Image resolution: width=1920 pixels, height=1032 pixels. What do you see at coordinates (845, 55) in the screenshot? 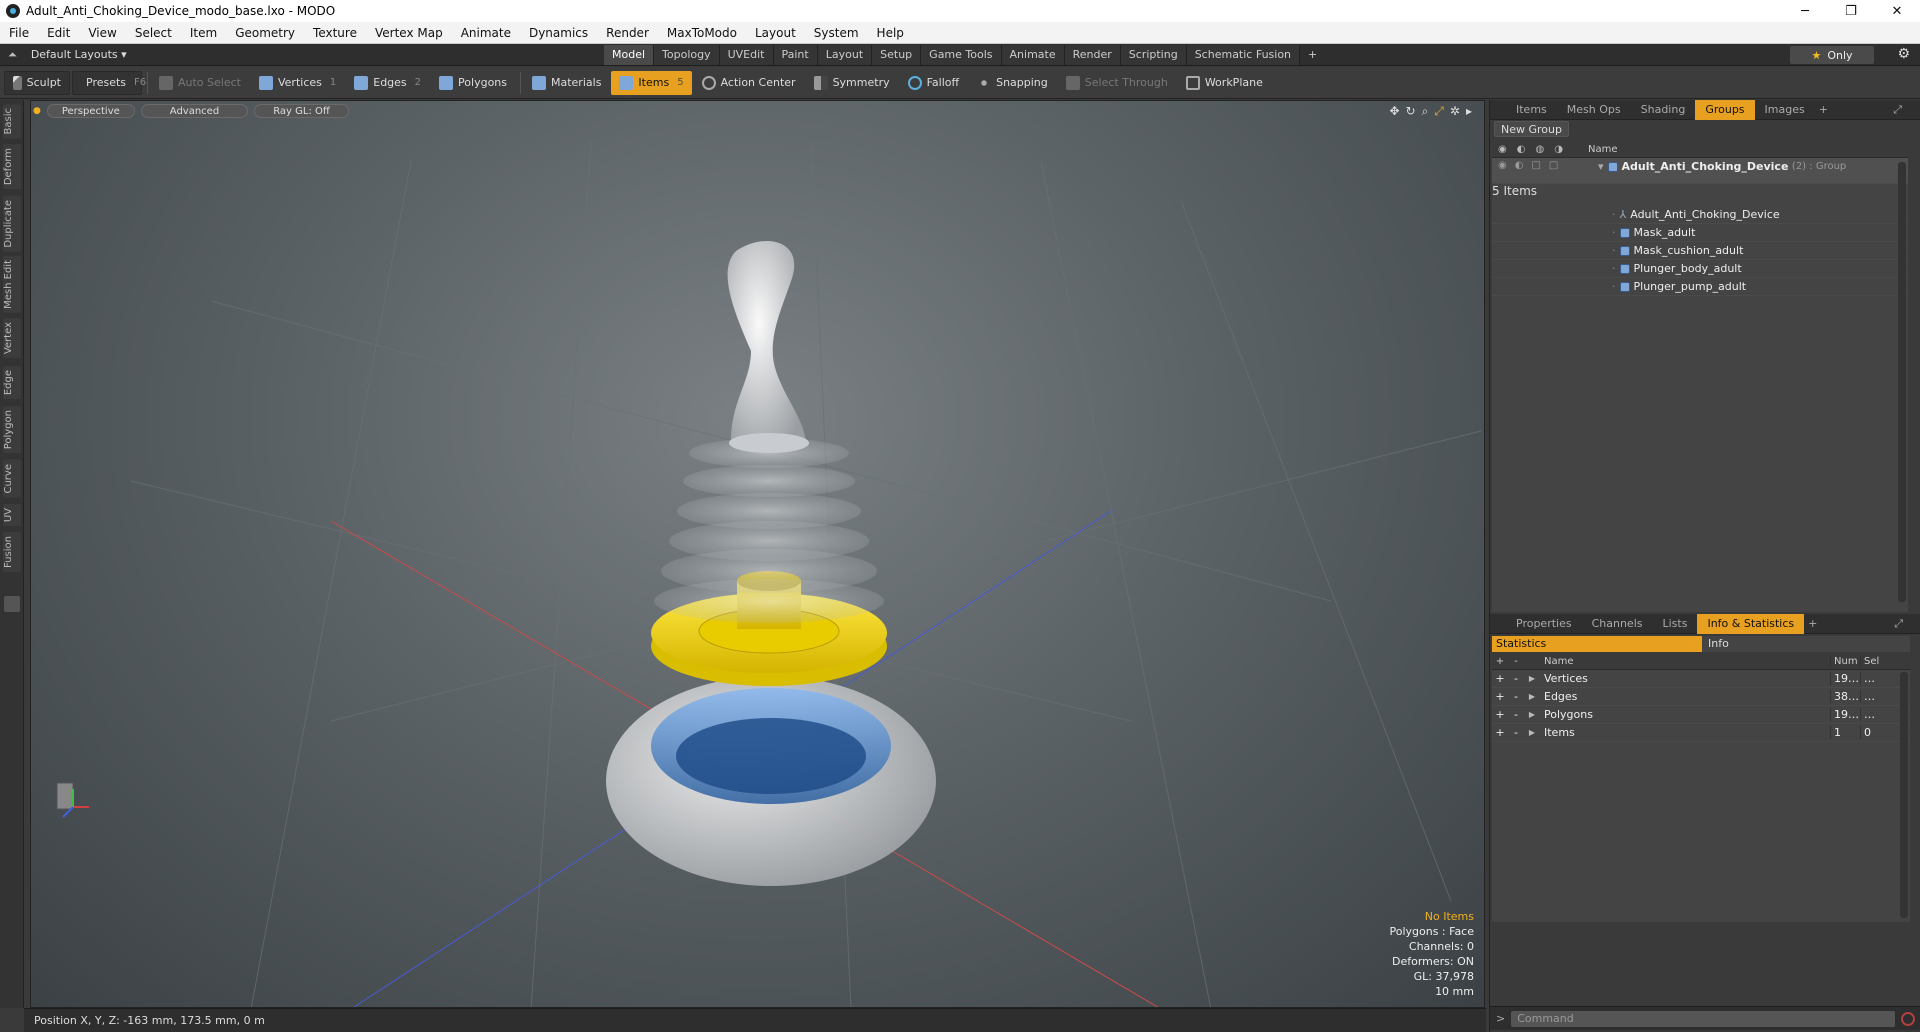
I see `tab-layout: Layout` at bounding box center [845, 55].